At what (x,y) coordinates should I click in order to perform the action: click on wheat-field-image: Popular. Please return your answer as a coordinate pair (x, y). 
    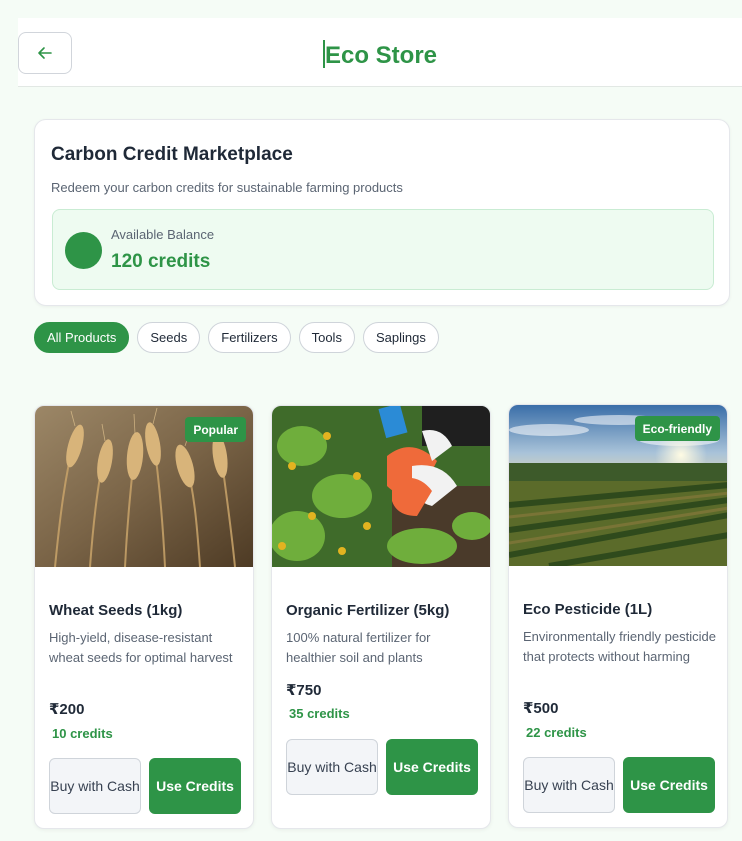
    Looking at the image, I should click on (144, 486).